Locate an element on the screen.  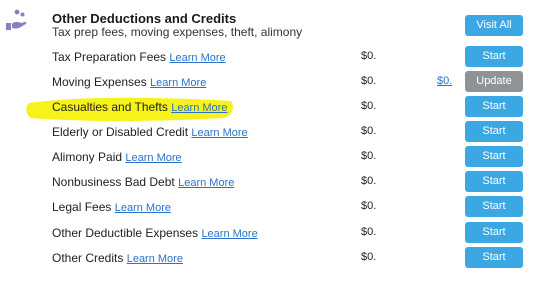
row-label-text: Elderly or Disabled Credit is located at coordinates (120, 132).